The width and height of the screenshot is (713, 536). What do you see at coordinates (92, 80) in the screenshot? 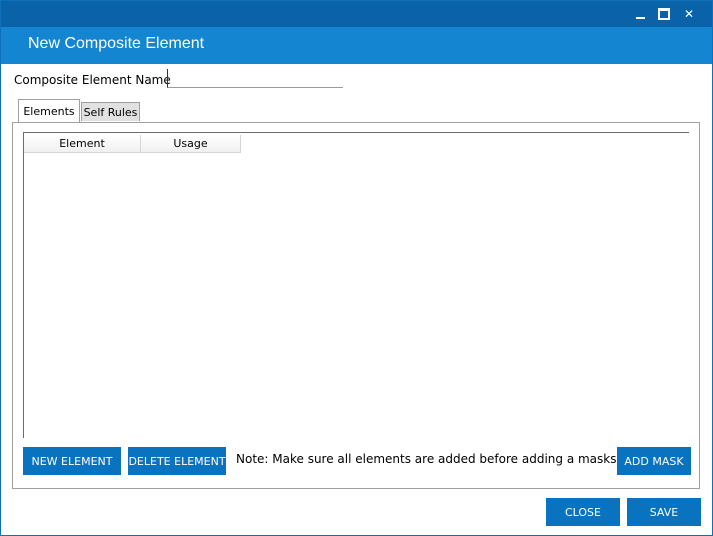
I see `composite-element-name-label: Composite Element Name` at bounding box center [92, 80].